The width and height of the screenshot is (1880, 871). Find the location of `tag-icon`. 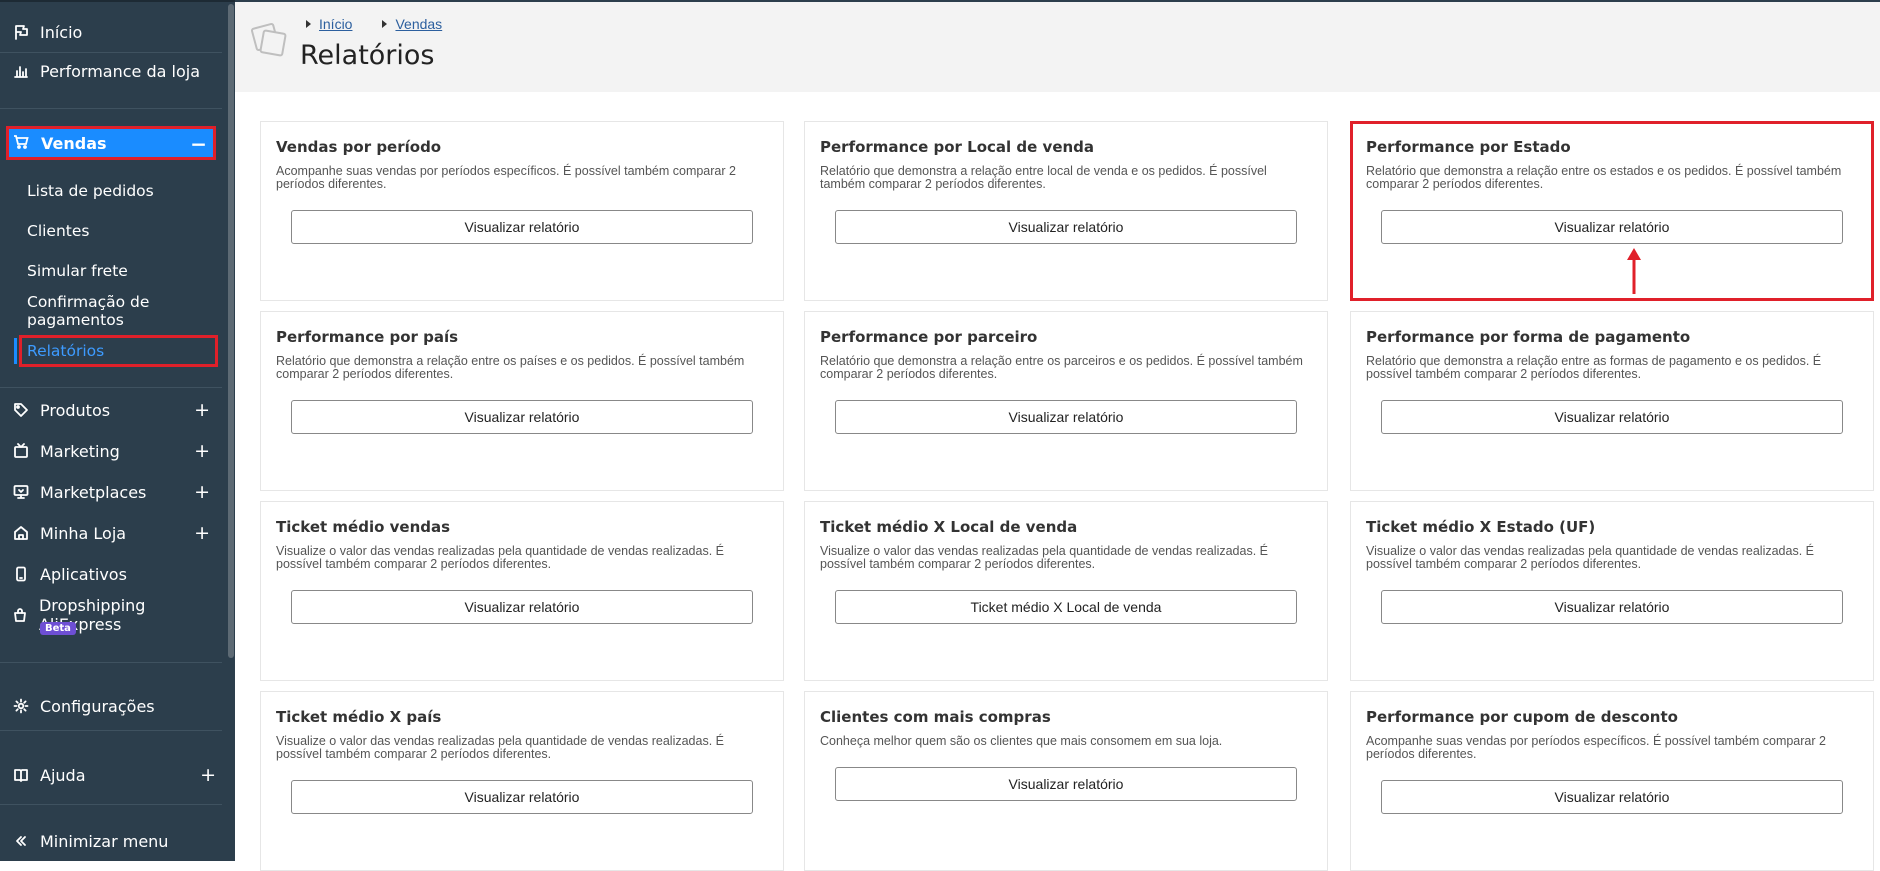

tag-icon is located at coordinates (21, 410).